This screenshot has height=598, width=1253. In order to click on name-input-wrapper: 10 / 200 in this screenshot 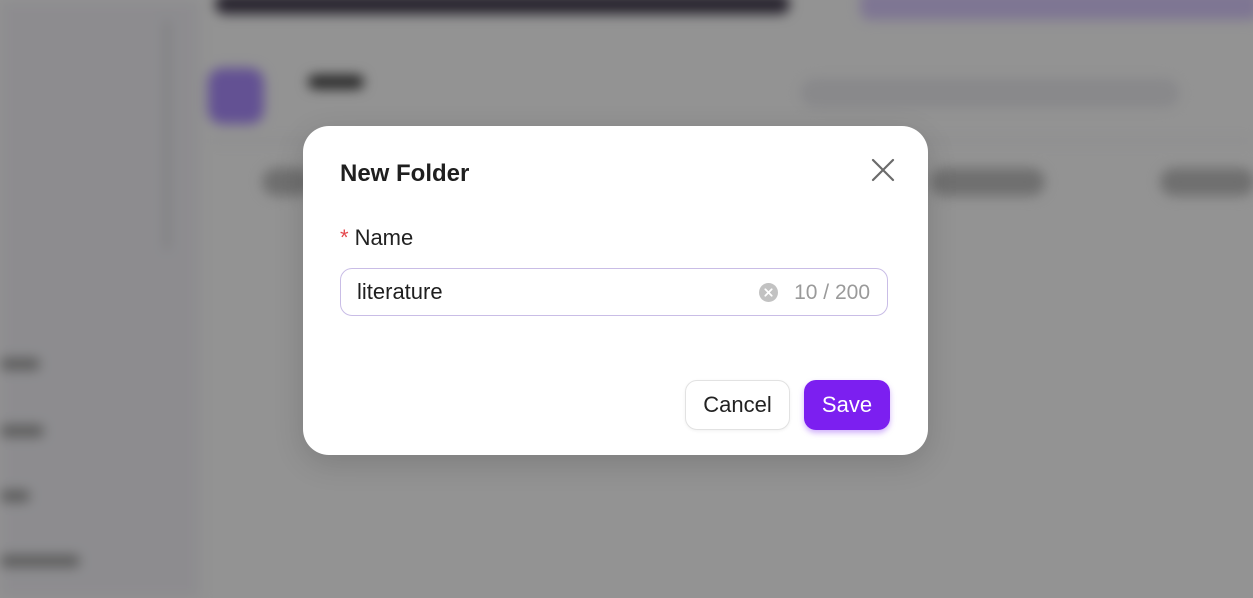, I will do `click(614, 292)`.